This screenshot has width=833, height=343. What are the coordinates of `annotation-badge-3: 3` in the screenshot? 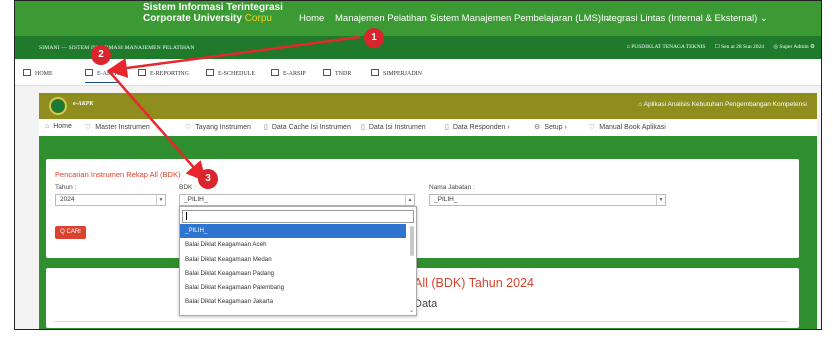 It's located at (208, 179).